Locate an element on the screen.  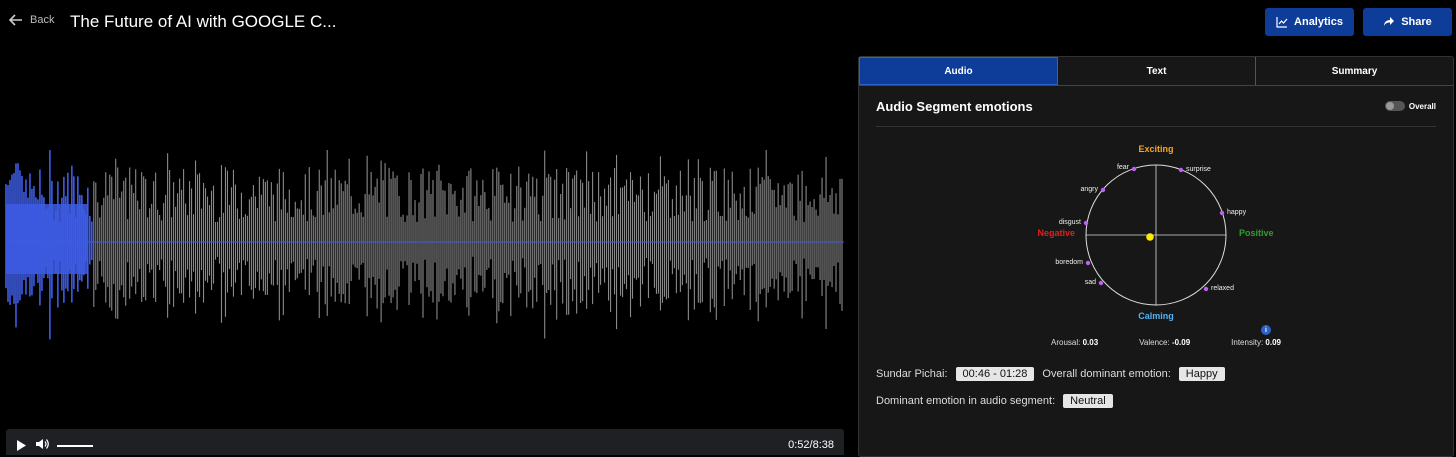
overall-emotion-label: Overall dominant emotion: is located at coordinates (1106, 374).